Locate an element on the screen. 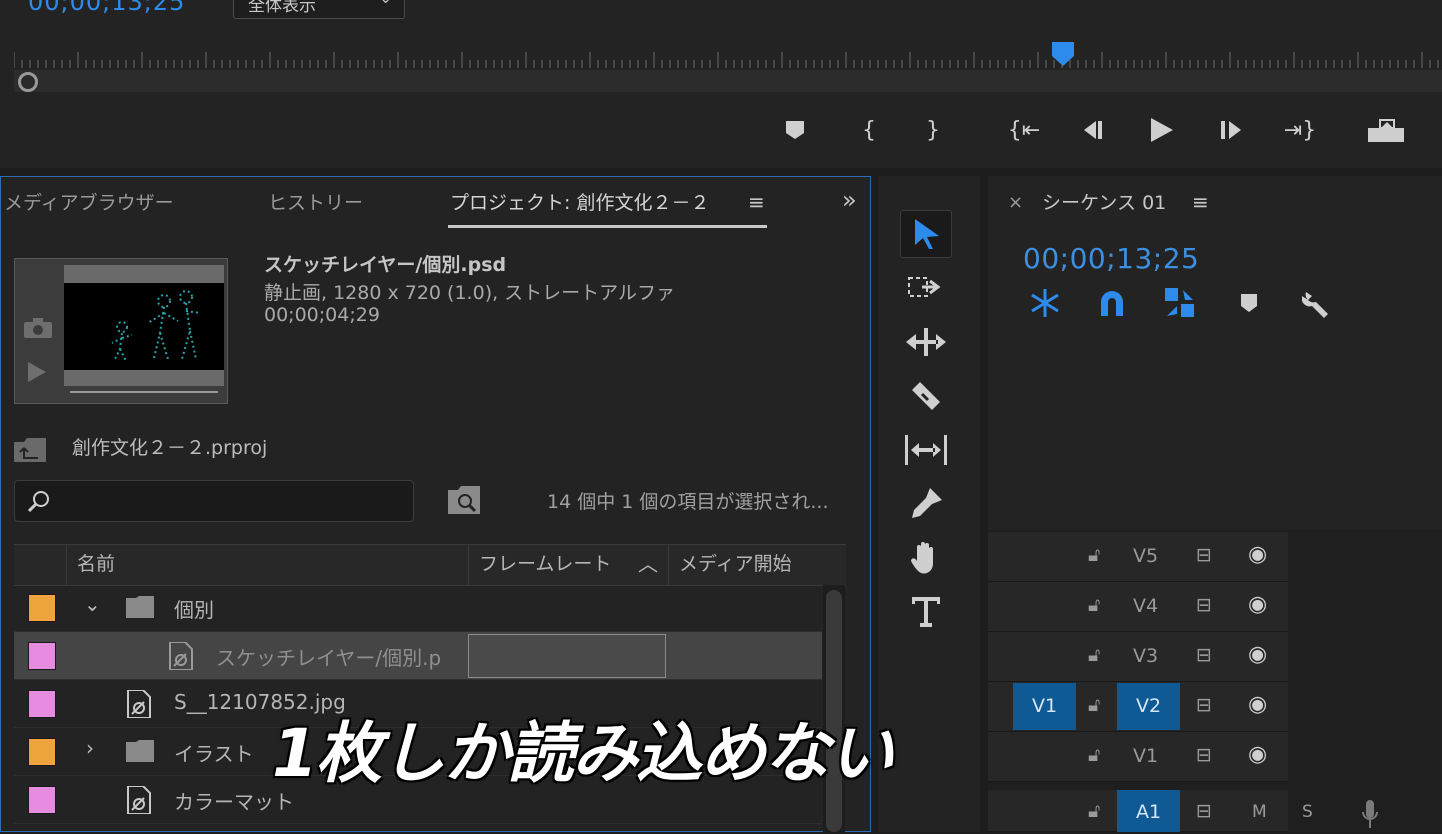 The height and width of the screenshot is (834, 1442). microphone-icon is located at coordinates (1370, 815).